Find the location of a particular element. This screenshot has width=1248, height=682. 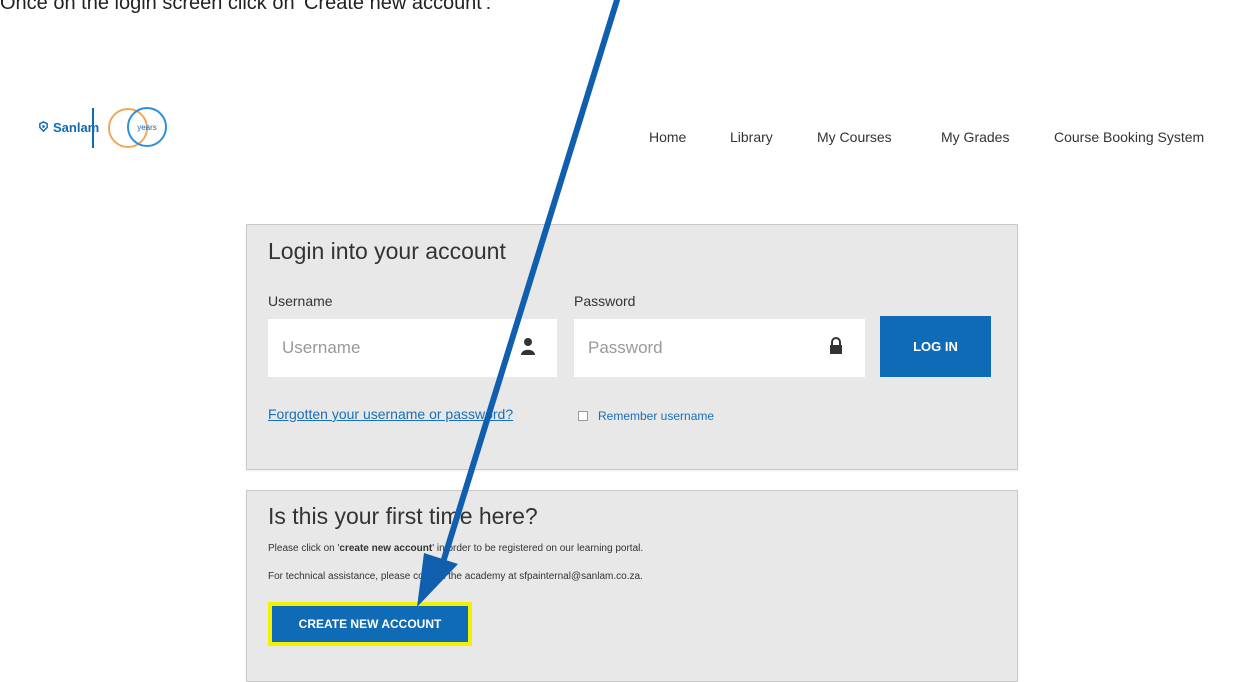

remember-username-label: Remember username is located at coordinates (656, 416).